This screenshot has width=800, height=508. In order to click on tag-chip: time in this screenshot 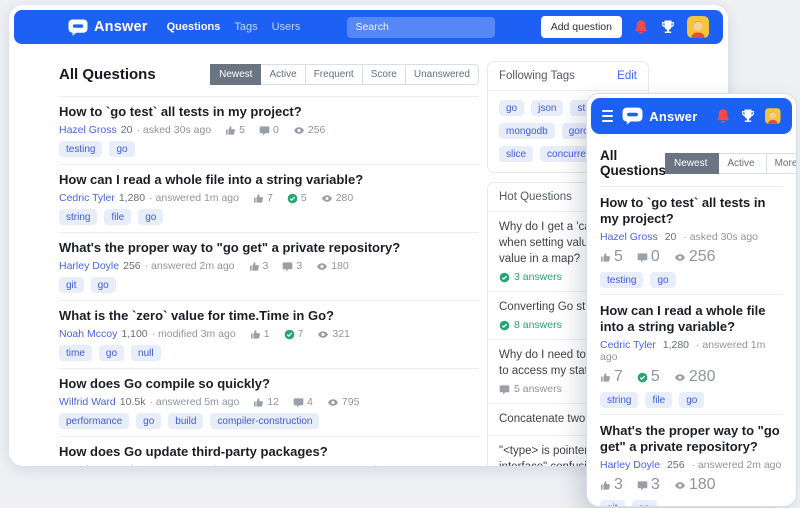, I will do `click(75, 353)`.